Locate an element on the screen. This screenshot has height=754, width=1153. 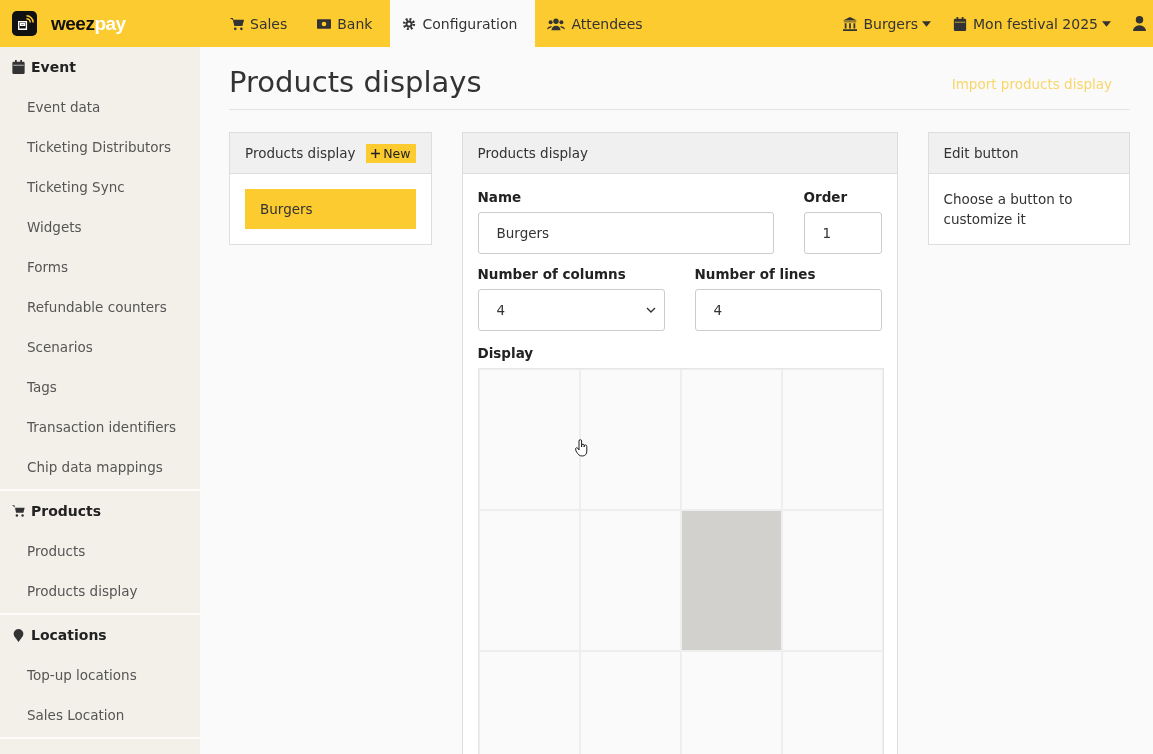
columns-select: 4 is located at coordinates (571, 310).